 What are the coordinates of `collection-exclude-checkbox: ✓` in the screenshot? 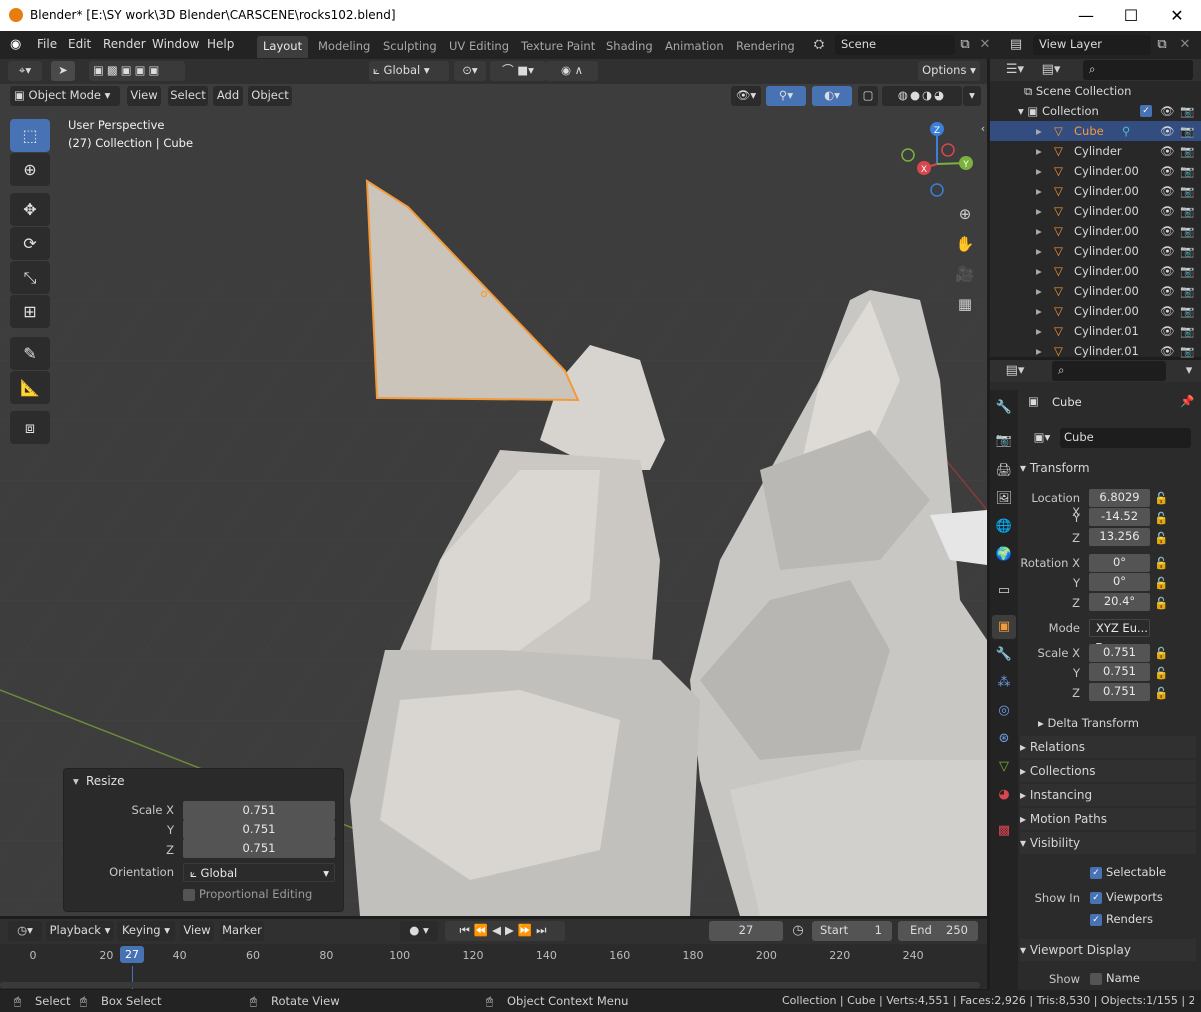 It's located at (1146, 111).